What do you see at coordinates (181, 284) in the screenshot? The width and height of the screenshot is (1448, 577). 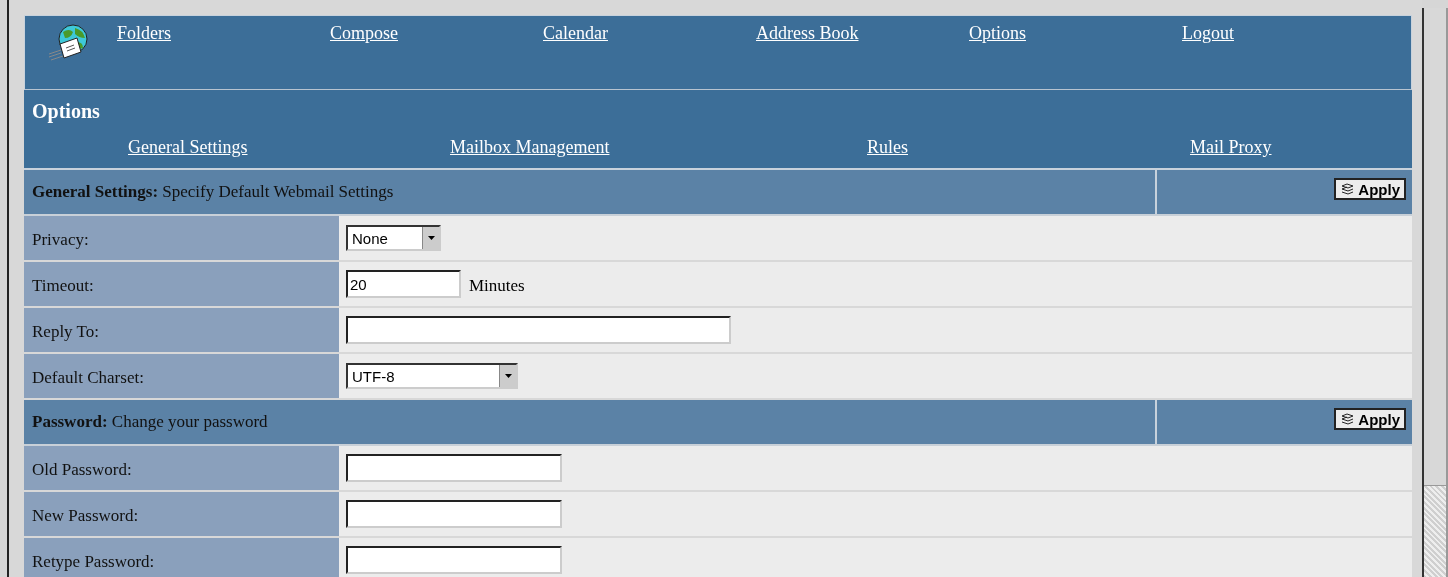 I see `field-label: Timeout:` at bounding box center [181, 284].